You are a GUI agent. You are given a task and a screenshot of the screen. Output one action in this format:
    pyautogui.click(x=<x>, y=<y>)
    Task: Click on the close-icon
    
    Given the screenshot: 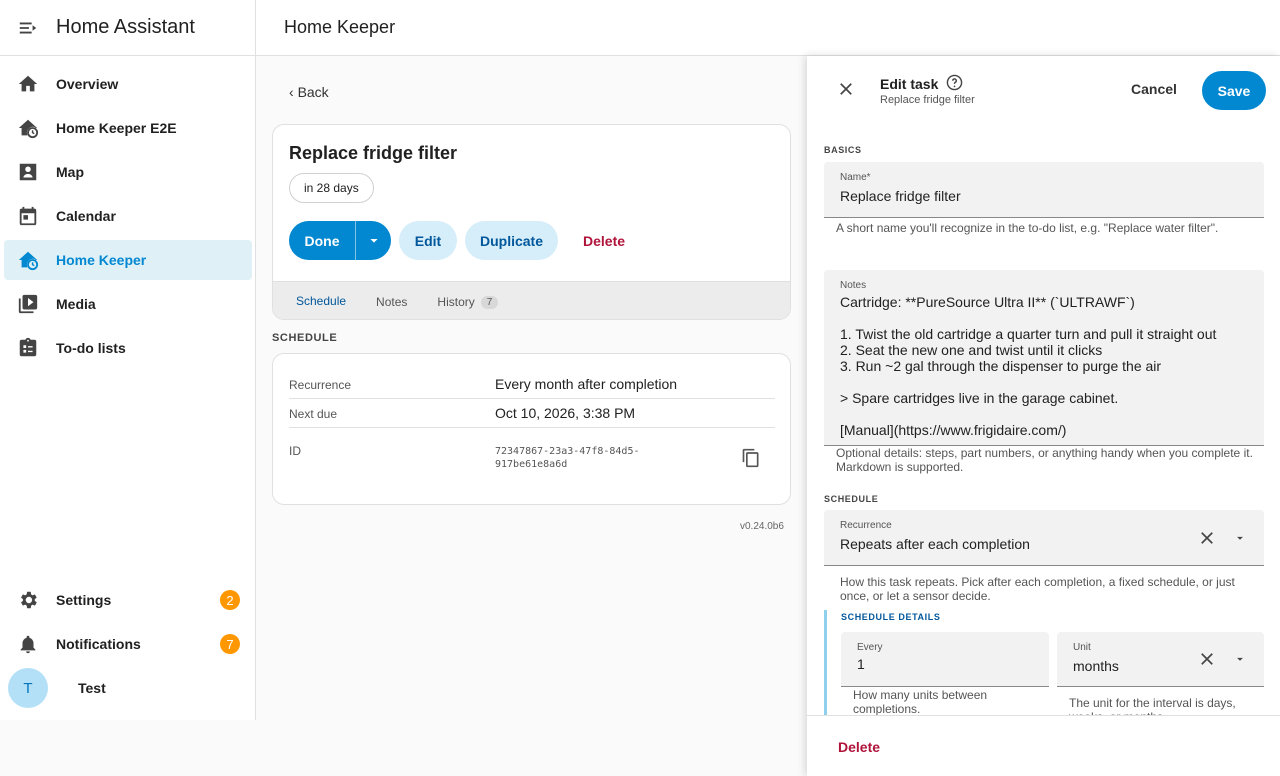 What is the action you would take?
    pyautogui.click(x=846, y=91)
    